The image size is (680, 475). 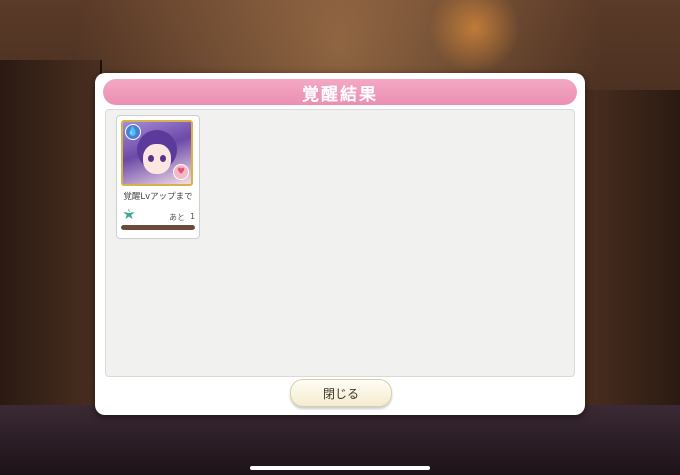 I want to click on progress-bar, so click(x=158, y=227).